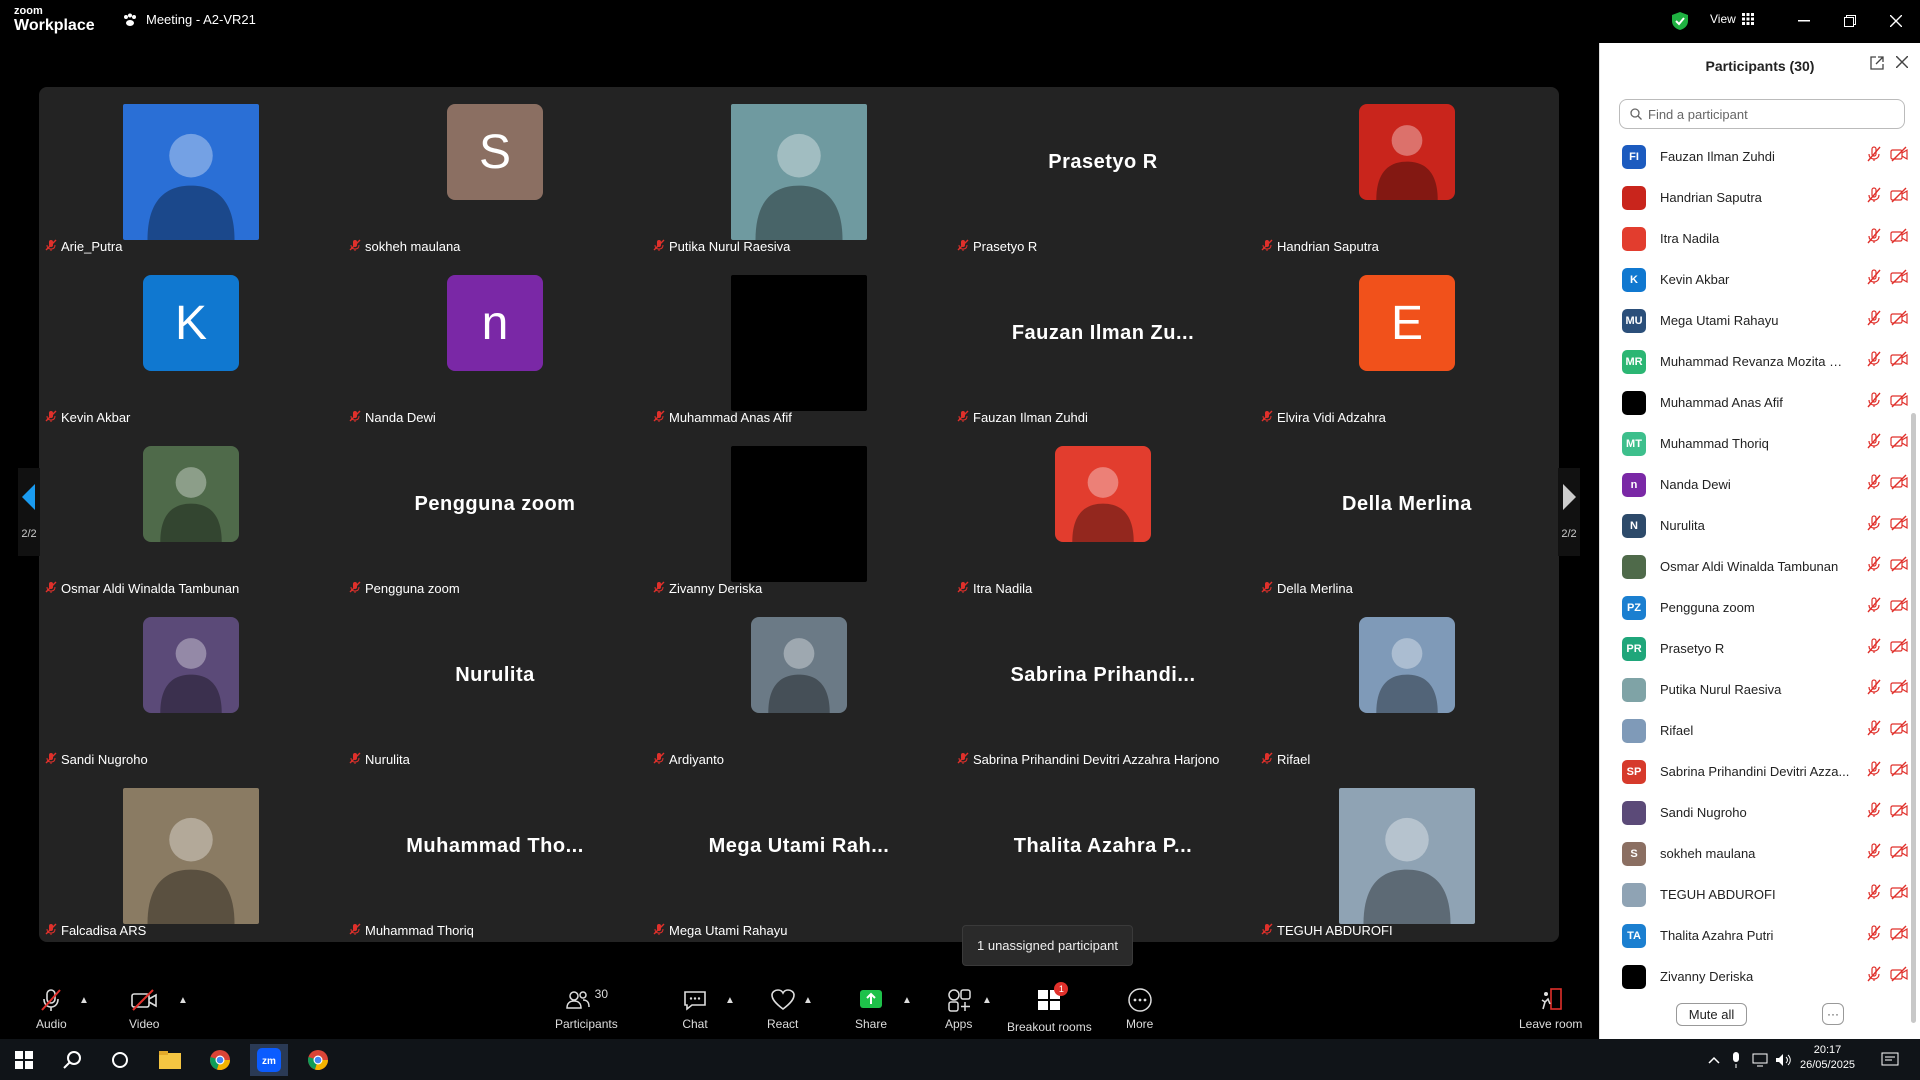 This screenshot has height=1080, width=1920. I want to click on participant-row: K Kevin Akbar, so click(1754, 279).